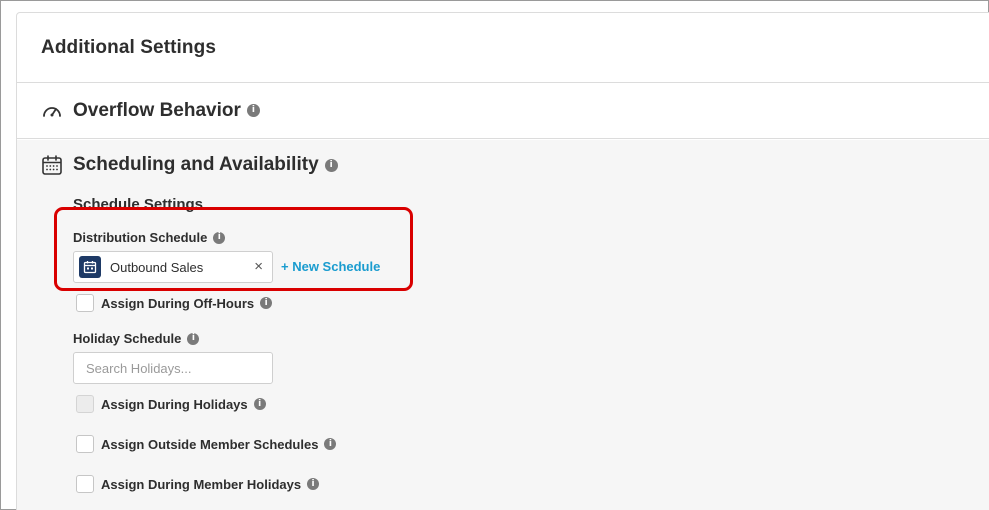 Image resolution: width=989 pixels, height=510 pixels. I want to click on off-hours-checkbox, so click(85, 303).